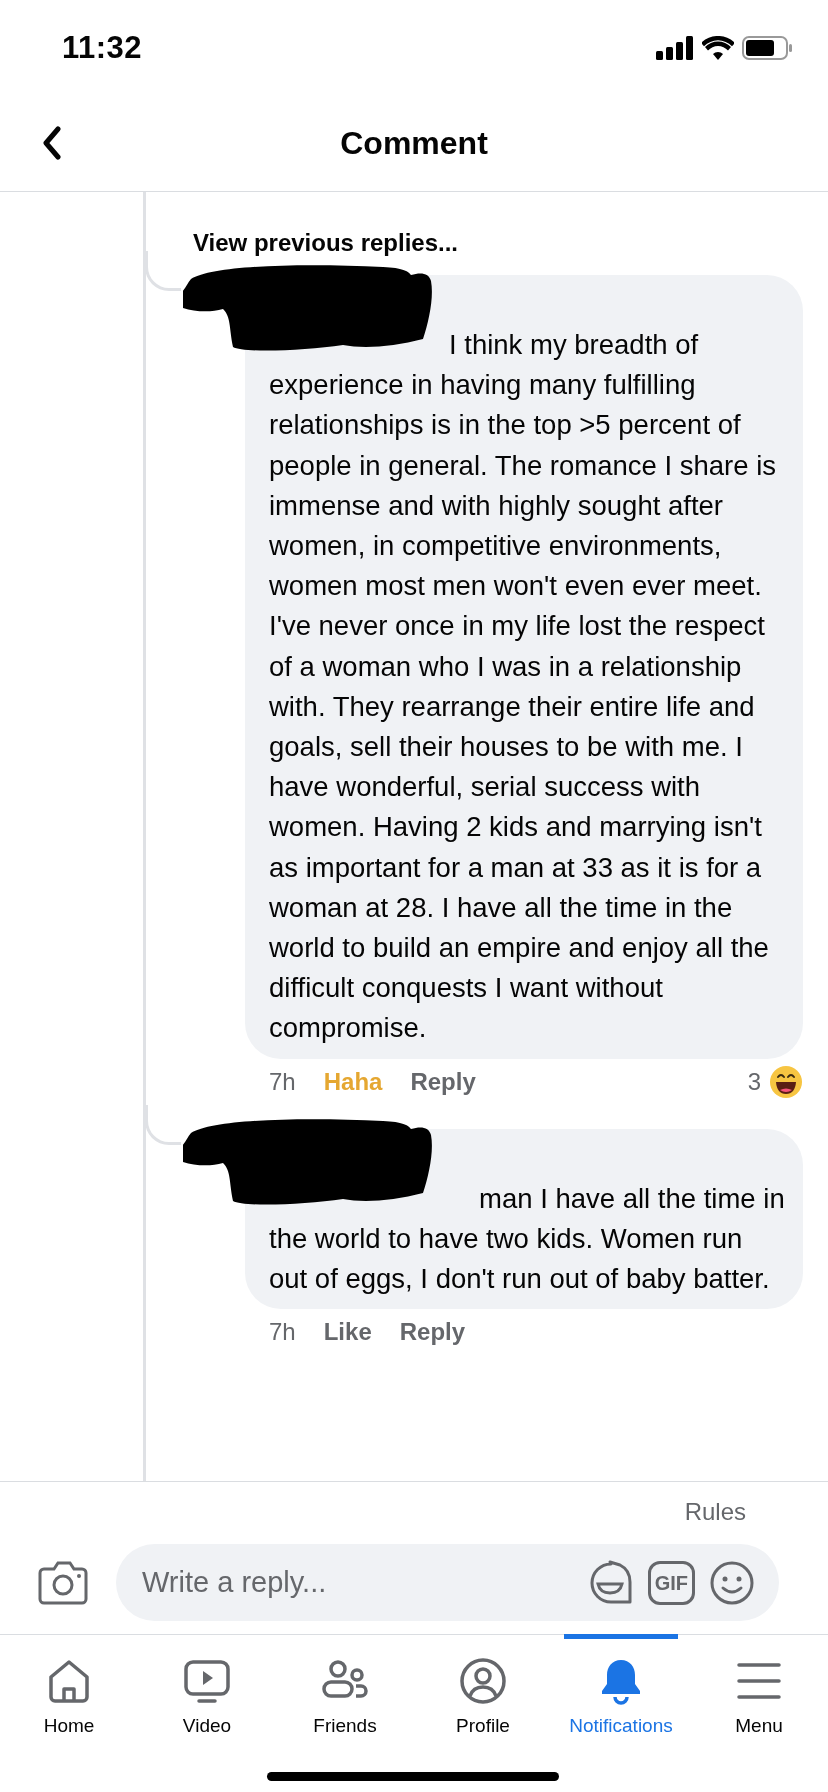 The image size is (828, 1792). I want to click on battery-icon, so click(767, 47).